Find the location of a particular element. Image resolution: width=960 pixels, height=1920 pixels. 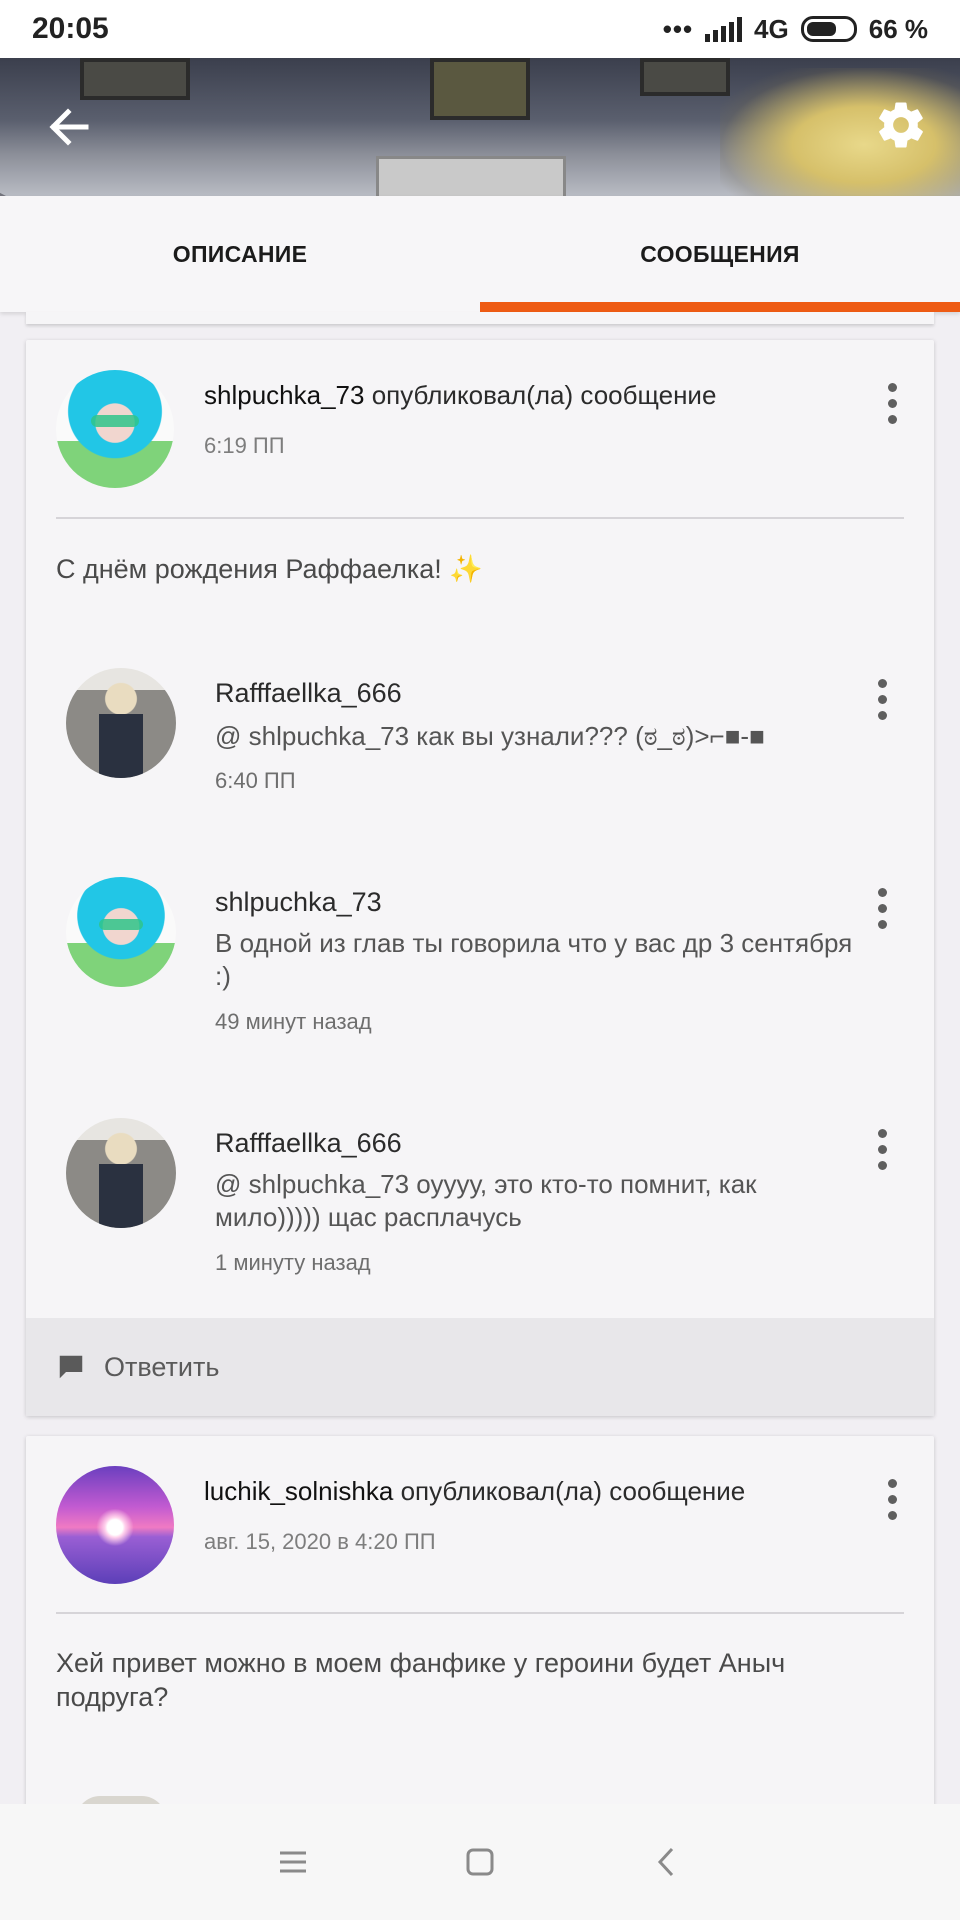

arrow-left-icon is located at coordinates (69, 127).